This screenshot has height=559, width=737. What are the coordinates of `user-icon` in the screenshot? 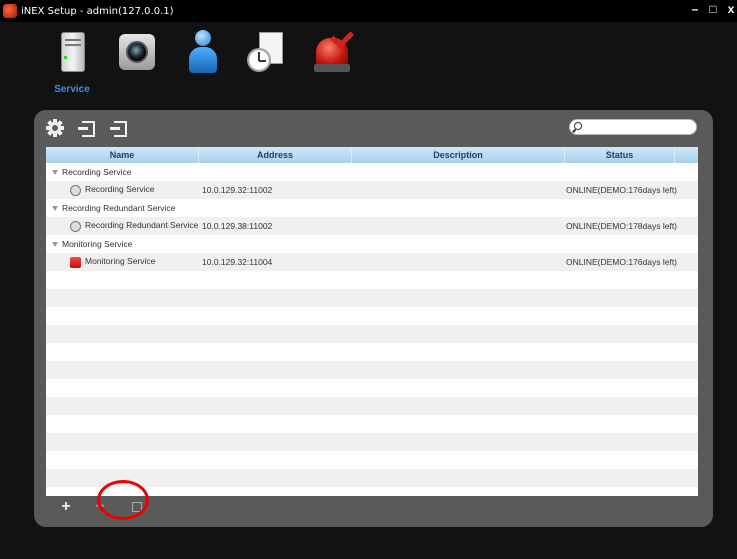 It's located at (202, 52).